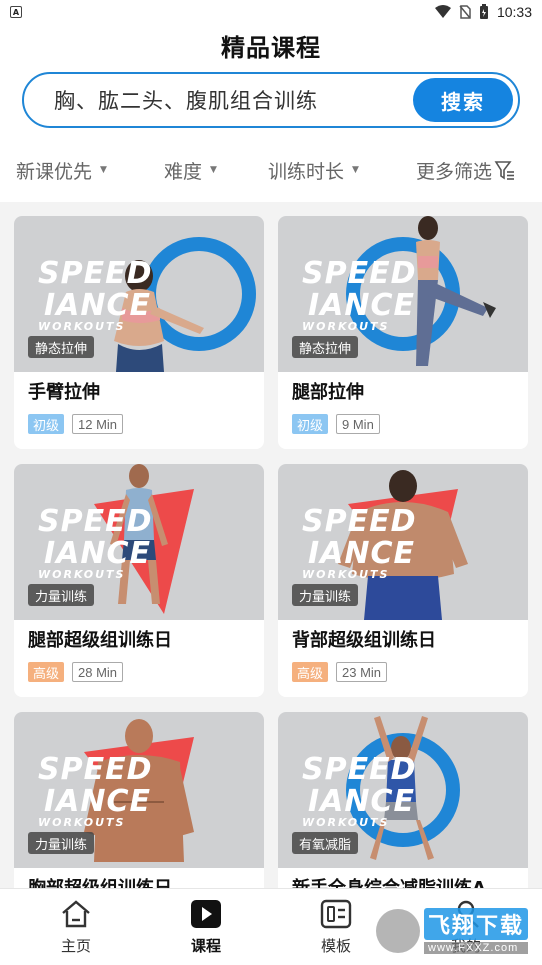  I want to click on duration-badge: 9 Min, so click(358, 424).